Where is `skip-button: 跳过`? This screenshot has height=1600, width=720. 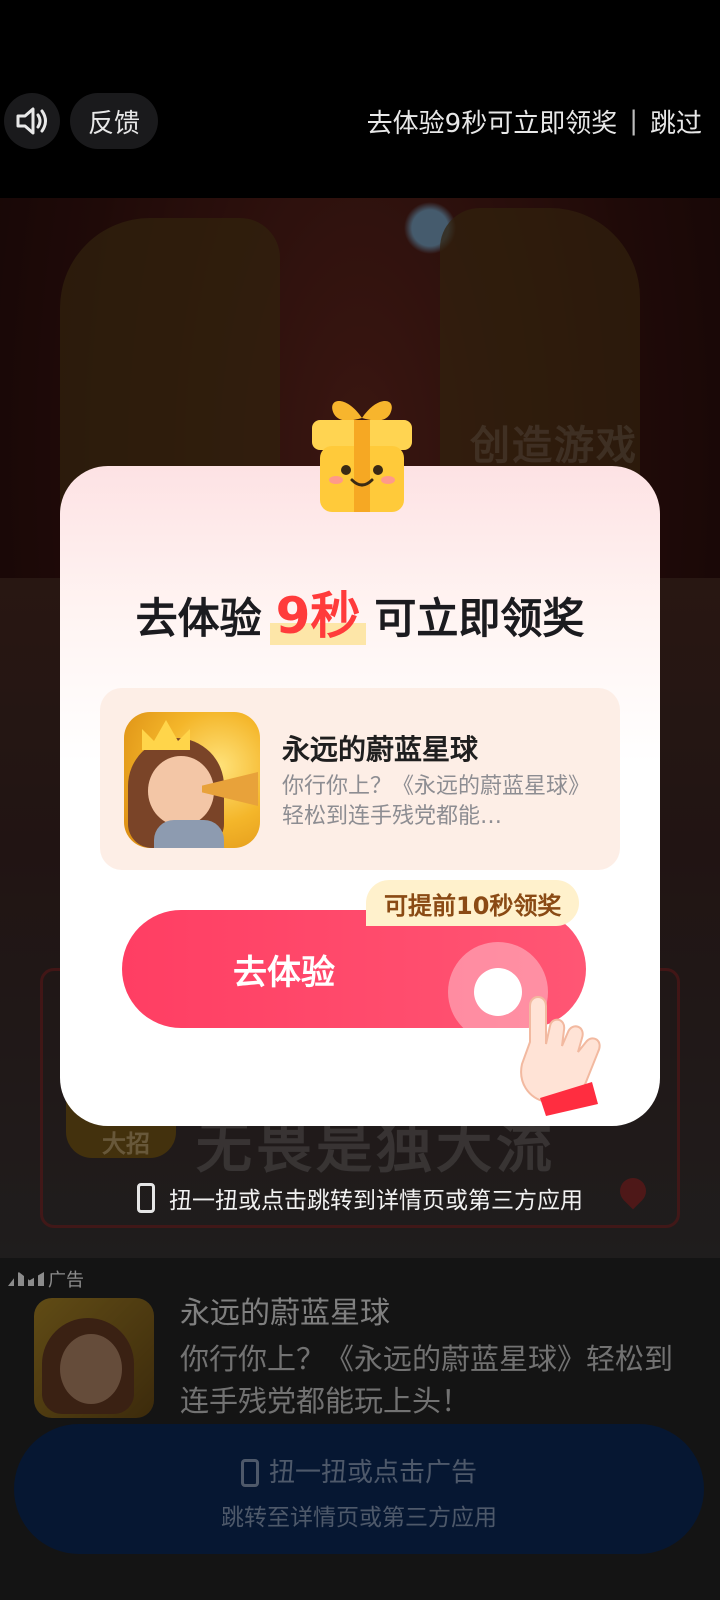 skip-button: 跳过 is located at coordinates (676, 121).